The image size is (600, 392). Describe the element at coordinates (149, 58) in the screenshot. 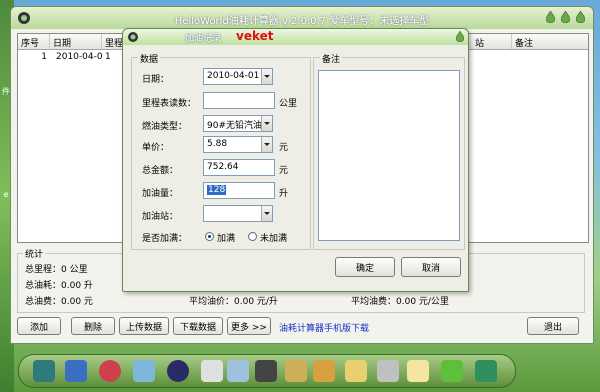

I see `data-legend: 数据` at that location.